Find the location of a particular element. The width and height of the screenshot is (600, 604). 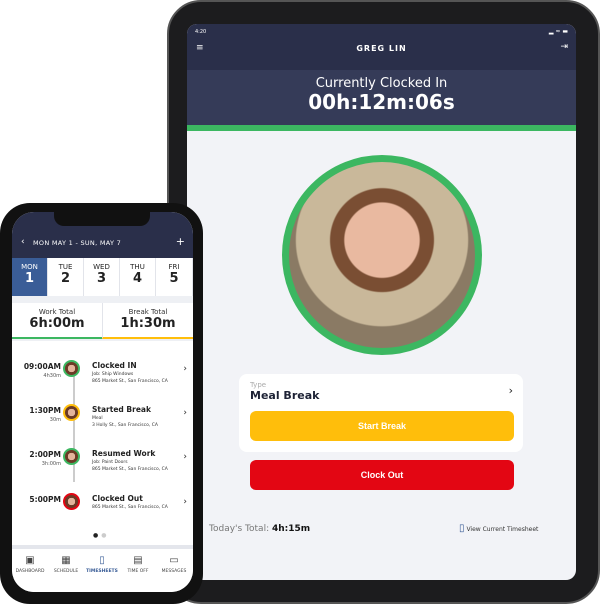

chat-icon: ▭ is located at coordinates (174, 560).